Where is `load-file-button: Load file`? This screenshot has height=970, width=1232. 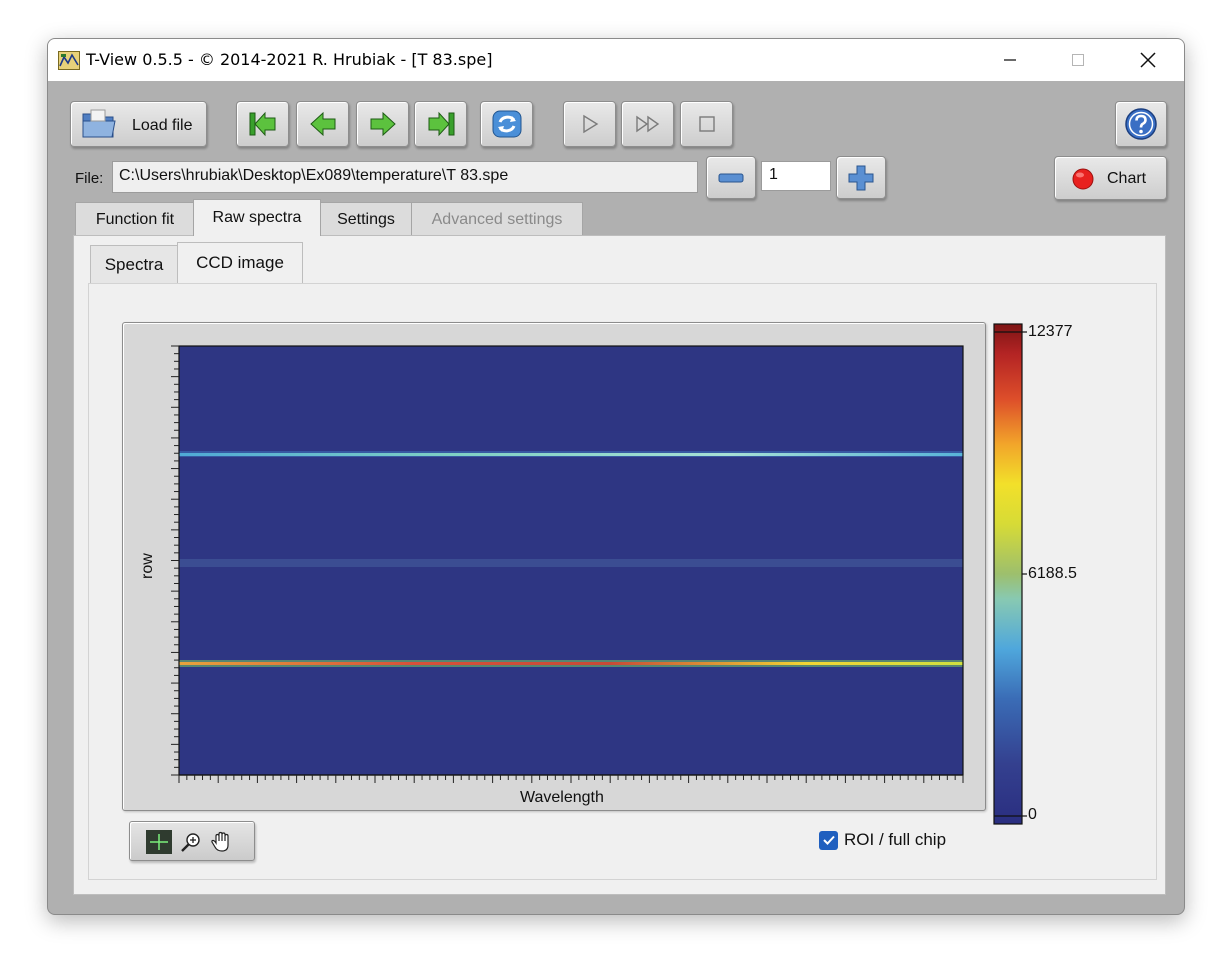 load-file-button: Load file is located at coordinates (138, 124).